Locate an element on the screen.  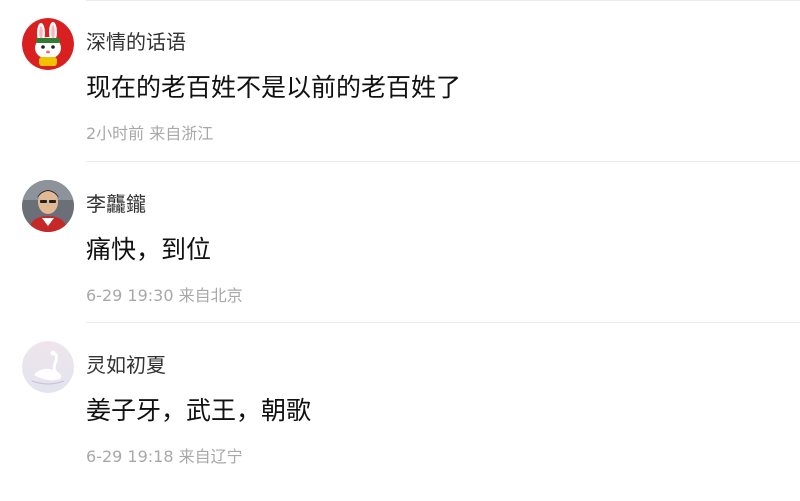
comment-meta: 2小时前 来自浙江 is located at coordinates (149, 132).